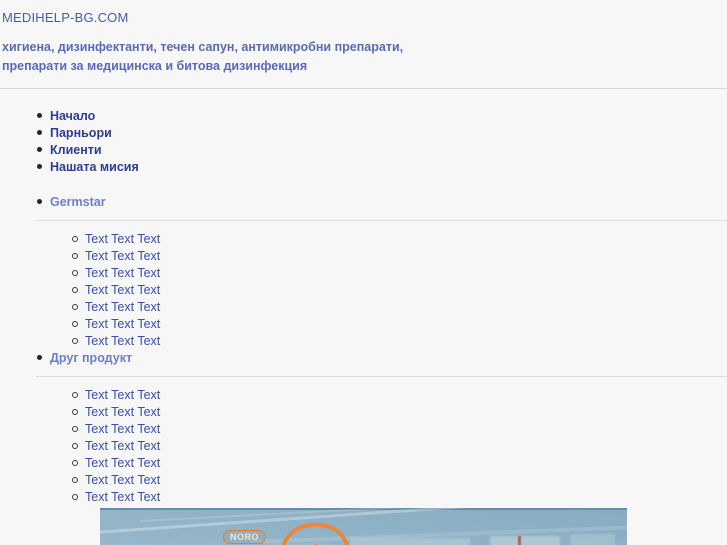 This screenshot has width=727, height=545. I want to click on nav-item-label: Парньори, so click(81, 133).